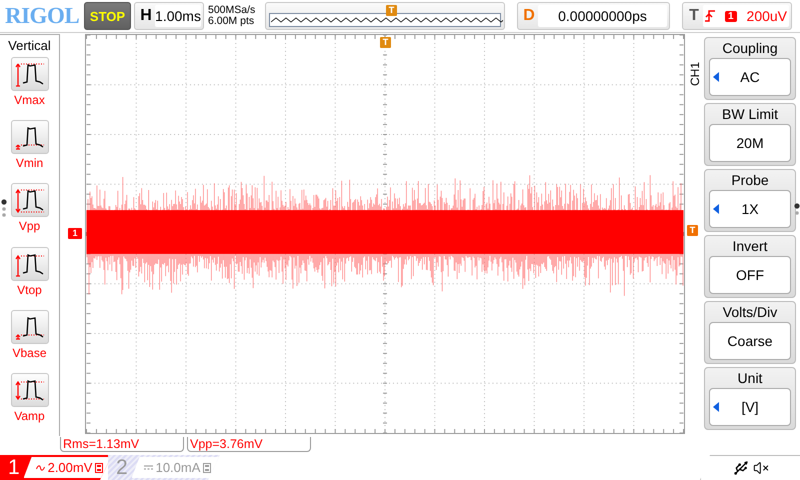  Describe the element at coordinates (232, 21) in the screenshot. I see `memory-depth-text: 6.00M pts` at that location.